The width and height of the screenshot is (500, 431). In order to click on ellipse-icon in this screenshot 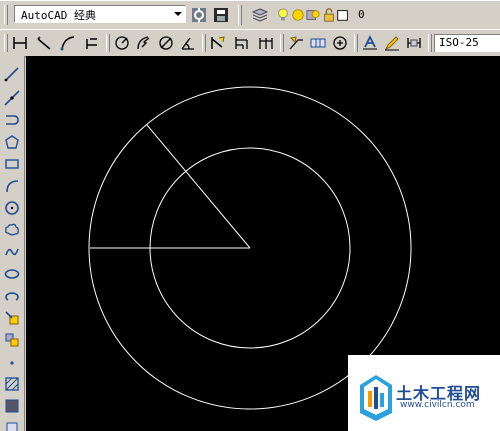, I will do `click(12, 274)`.